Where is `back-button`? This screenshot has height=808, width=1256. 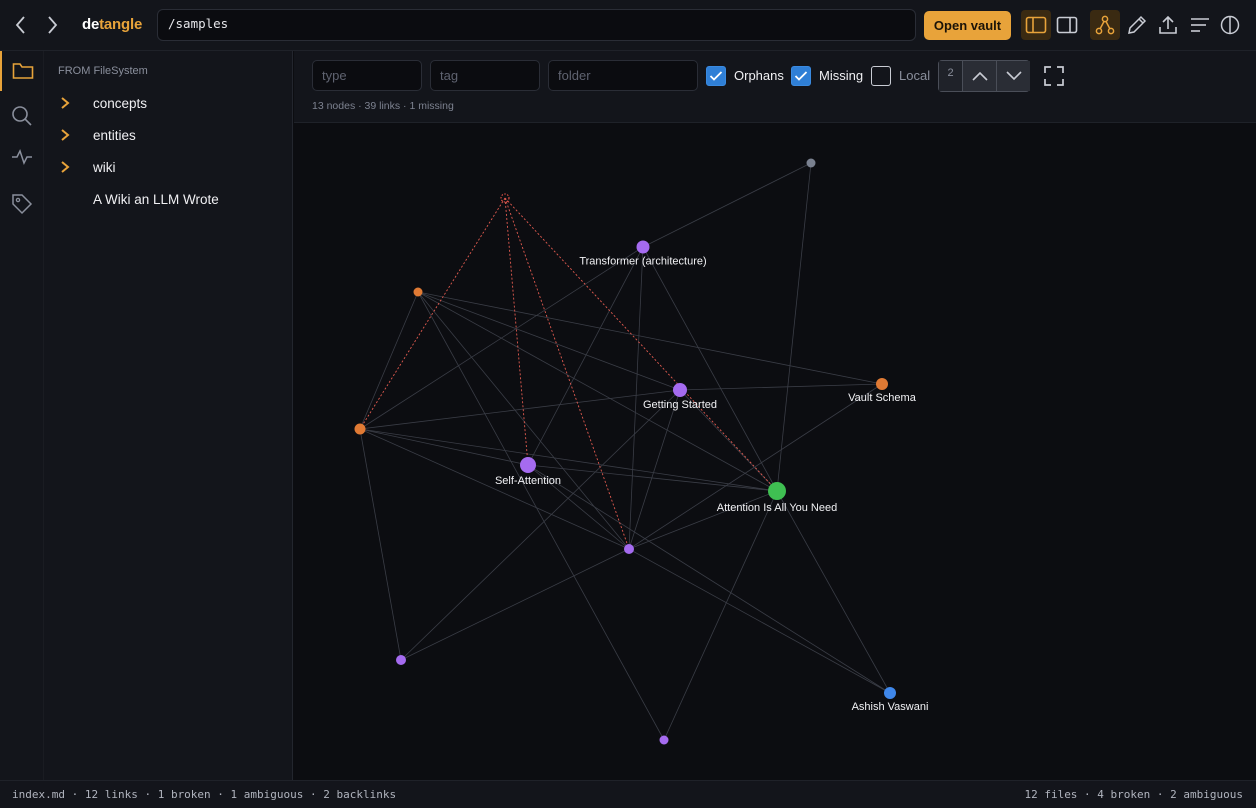 back-button is located at coordinates (21, 25).